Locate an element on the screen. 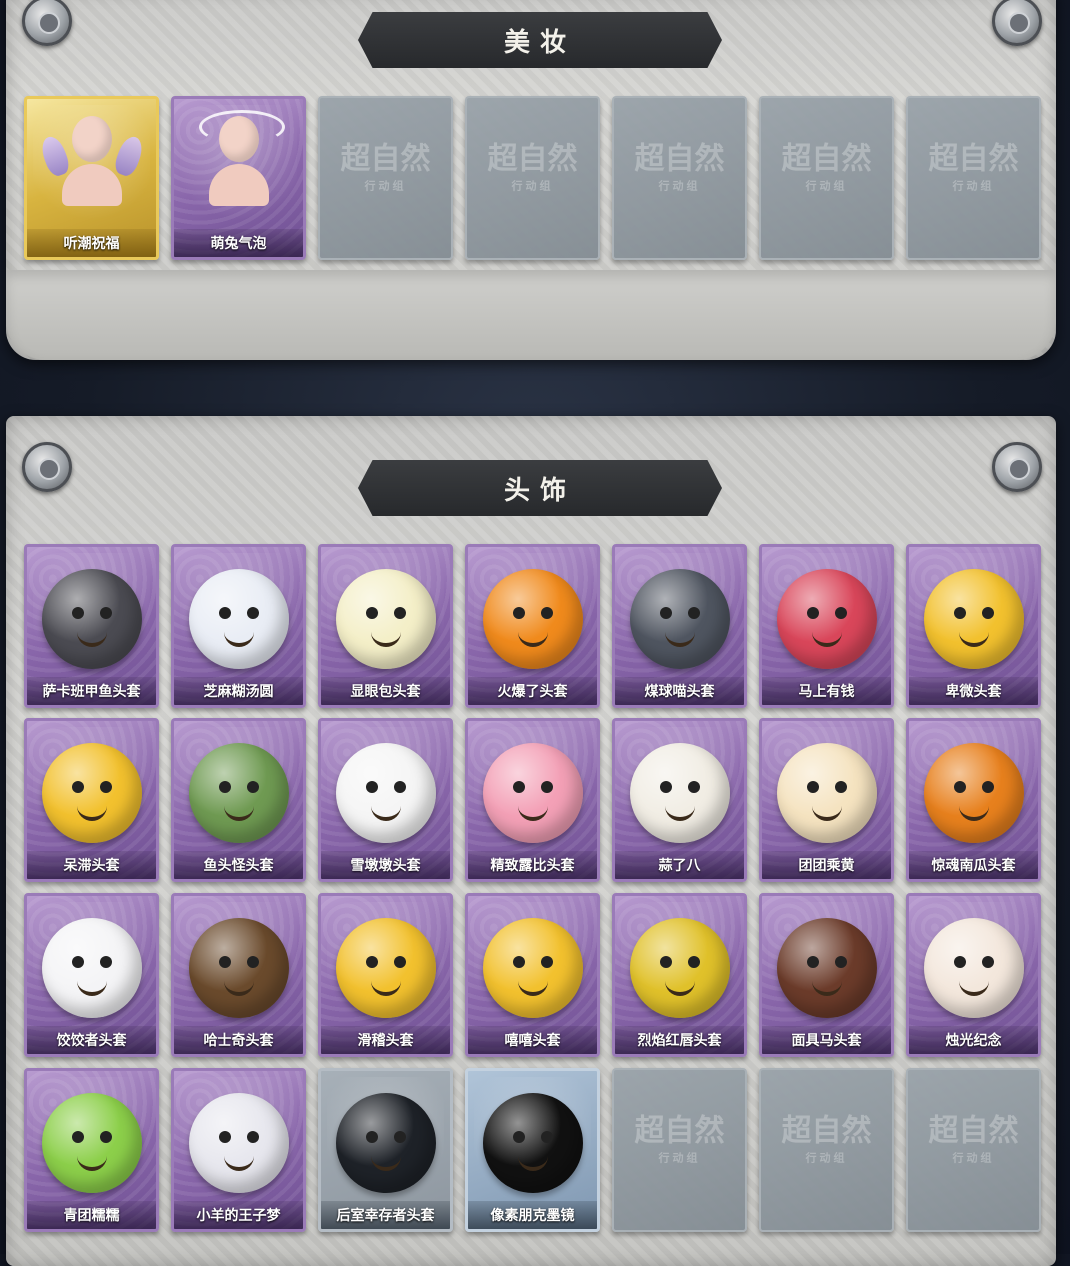 Image resolution: width=1070 pixels, height=1266 pixels. item-card: 惊魂南瓜头套 is located at coordinates (973, 800).